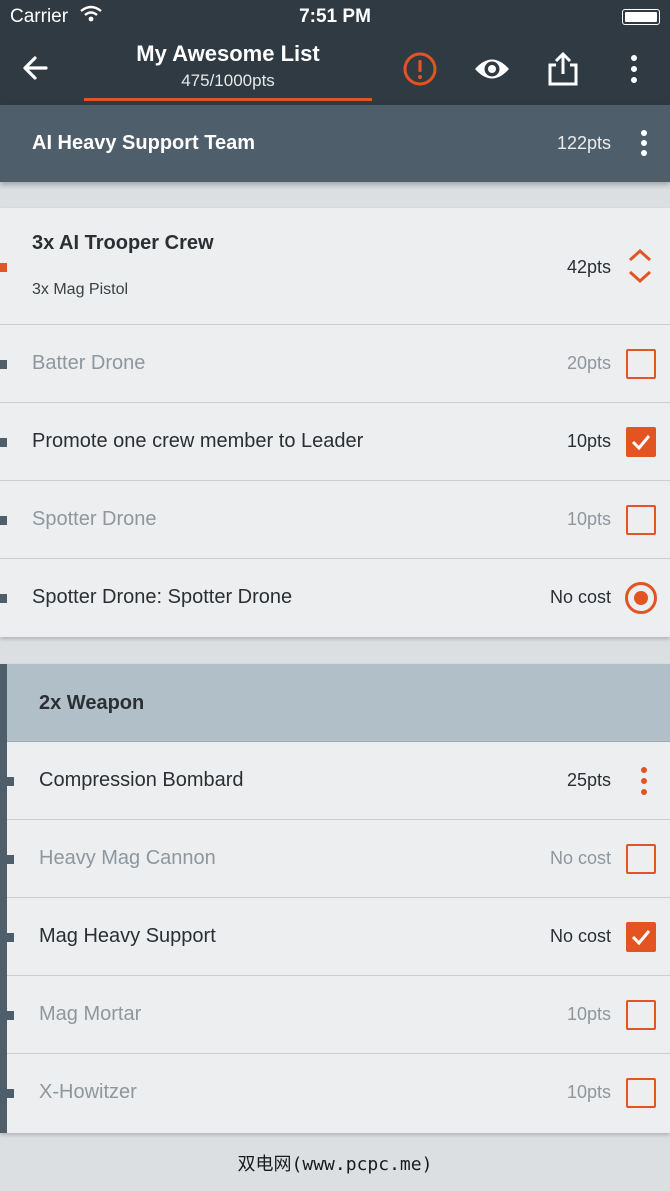  What do you see at coordinates (127, 858) in the screenshot?
I see `option-label: Heavy Mag Cannon` at bounding box center [127, 858].